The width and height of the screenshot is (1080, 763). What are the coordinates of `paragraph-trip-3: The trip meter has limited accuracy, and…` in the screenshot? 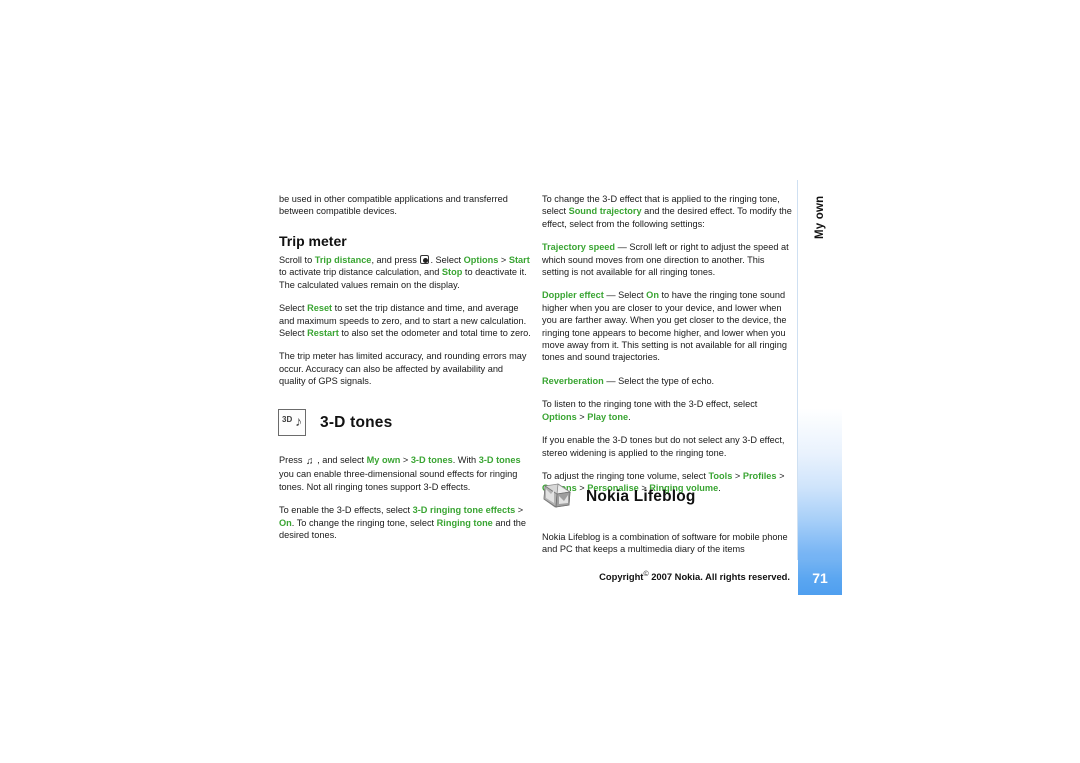 It's located at (403, 369).